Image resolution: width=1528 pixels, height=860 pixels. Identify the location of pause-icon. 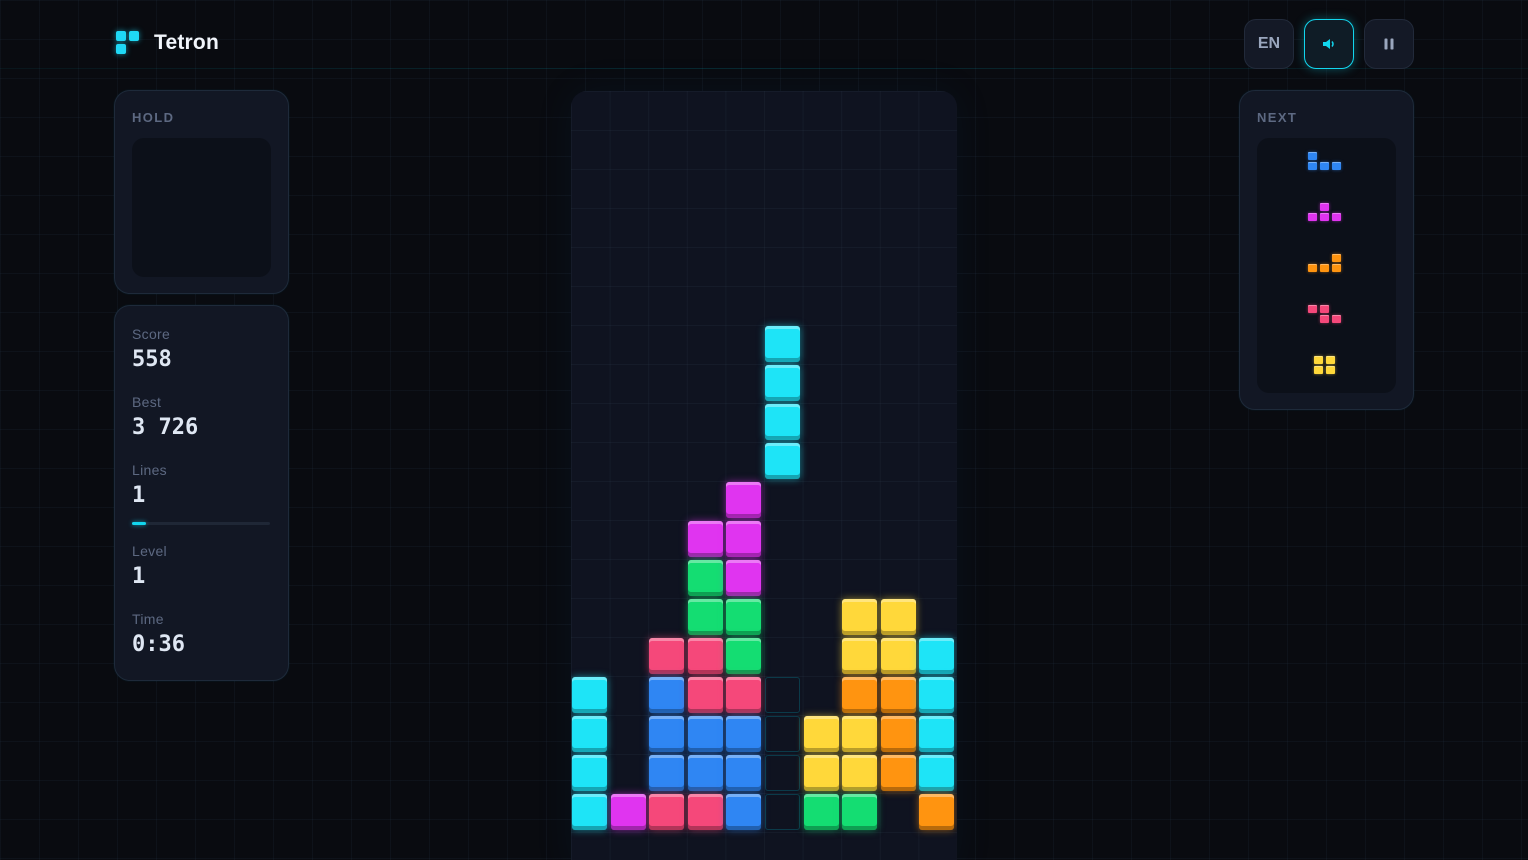
(1389, 44).